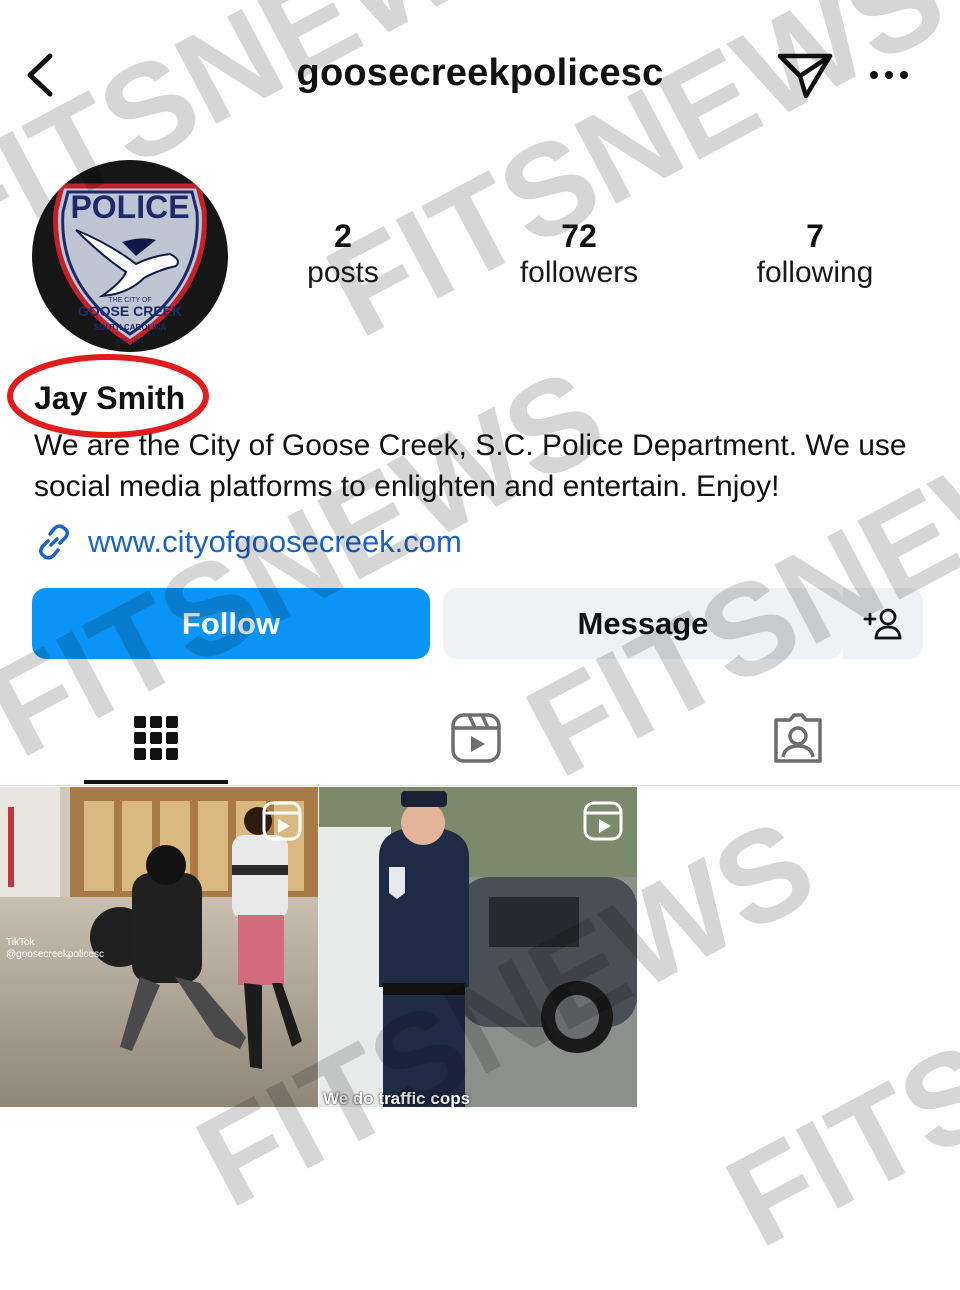 The width and height of the screenshot is (960, 1290). What do you see at coordinates (579, 236) in the screenshot?
I see `followers-count: 72` at bounding box center [579, 236].